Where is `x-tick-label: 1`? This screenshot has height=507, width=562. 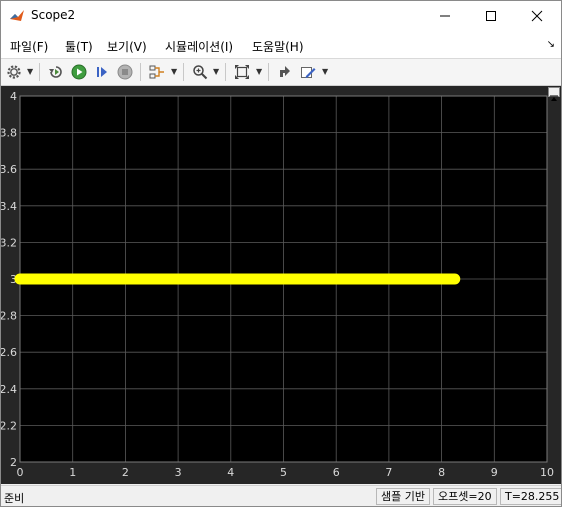 x-tick-label: 1 is located at coordinates (72, 472).